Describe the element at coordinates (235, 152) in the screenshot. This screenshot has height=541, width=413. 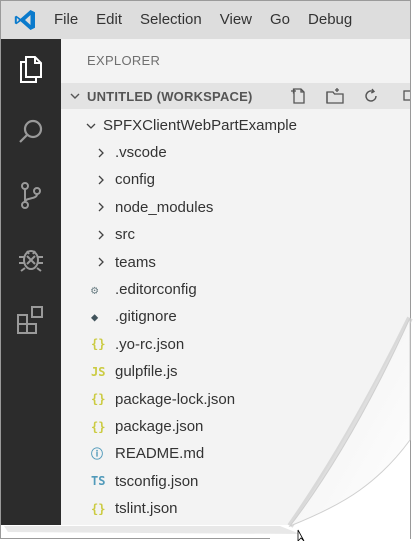
I see `folder-row: .vscode` at that location.